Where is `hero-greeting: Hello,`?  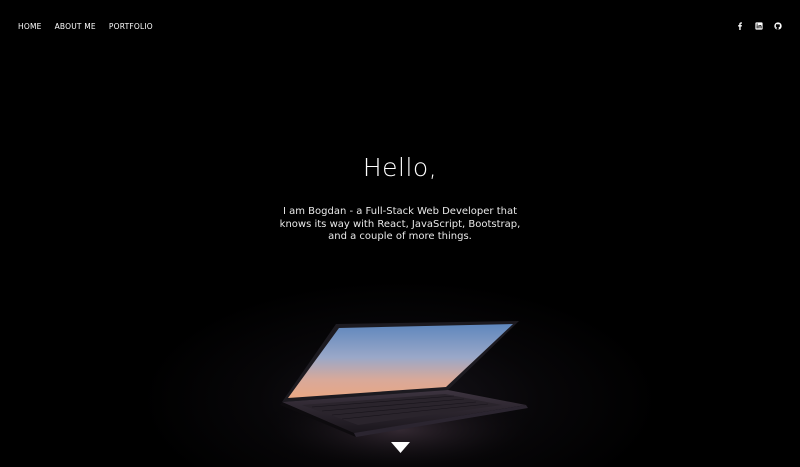 hero-greeting: Hello, is located at coordinates (400, 167).